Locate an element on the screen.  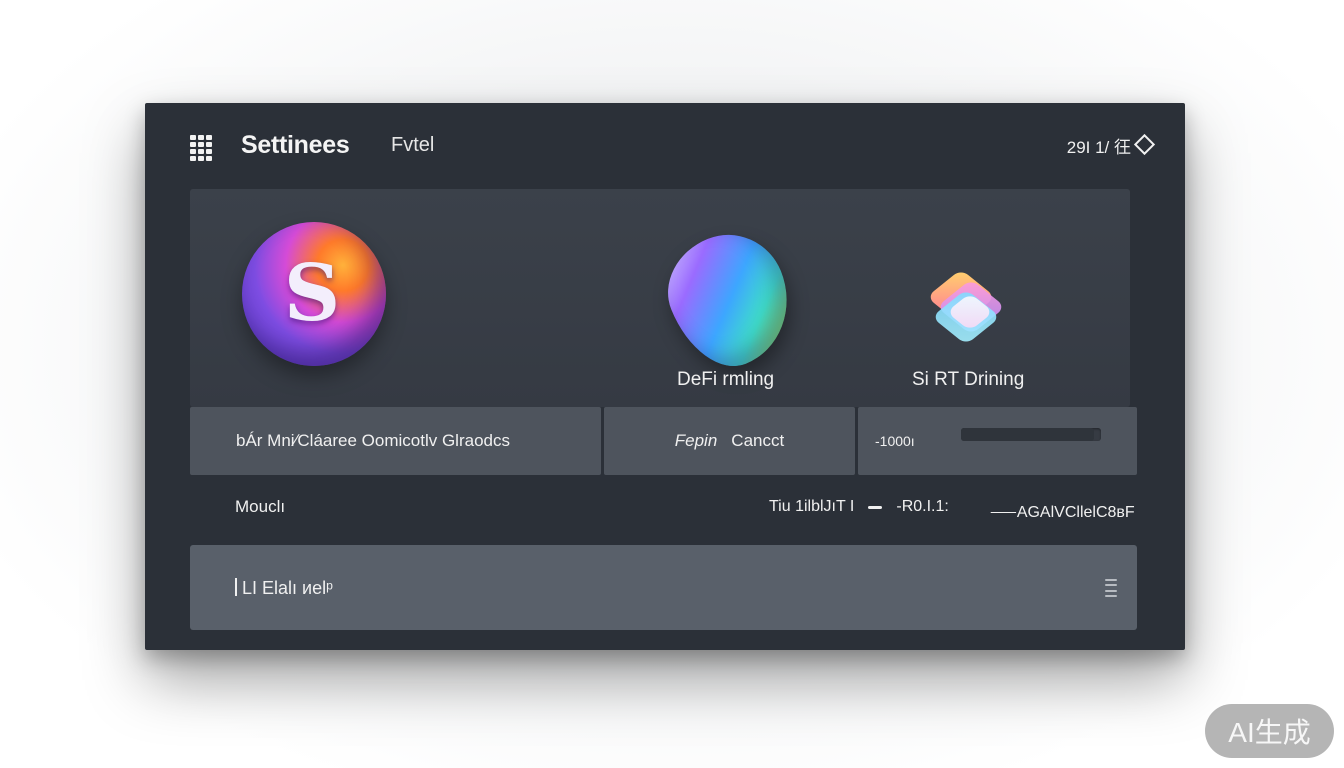
option-label: bÁr Mni∕Cláaree Oomicotlv Glraodcs is located at coordinates (373, 440).